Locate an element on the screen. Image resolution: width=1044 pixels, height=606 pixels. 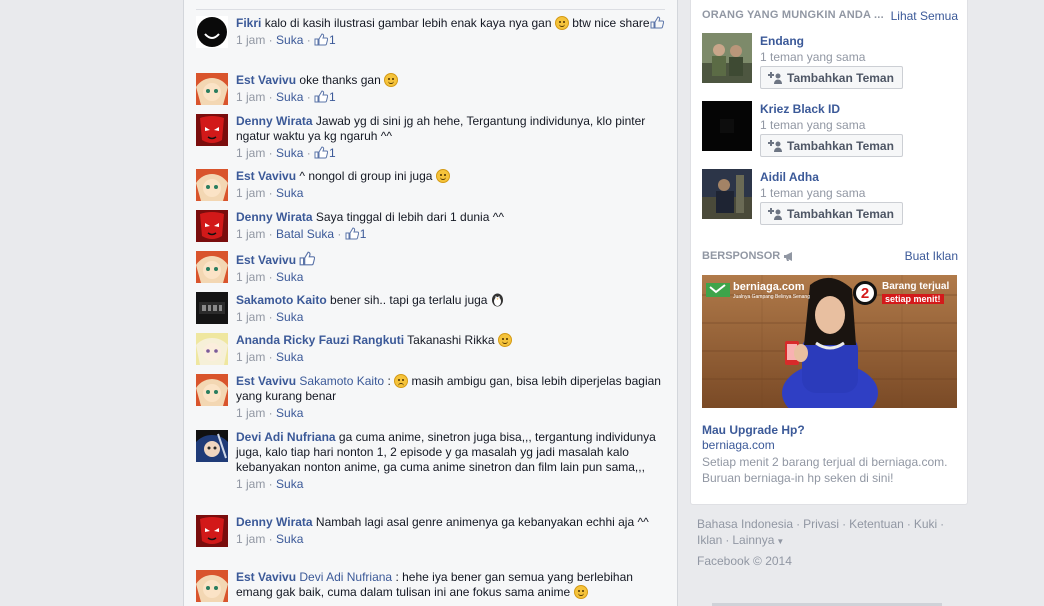
footer-link-terms: Ketentuan is located at coordinates (876, 524).